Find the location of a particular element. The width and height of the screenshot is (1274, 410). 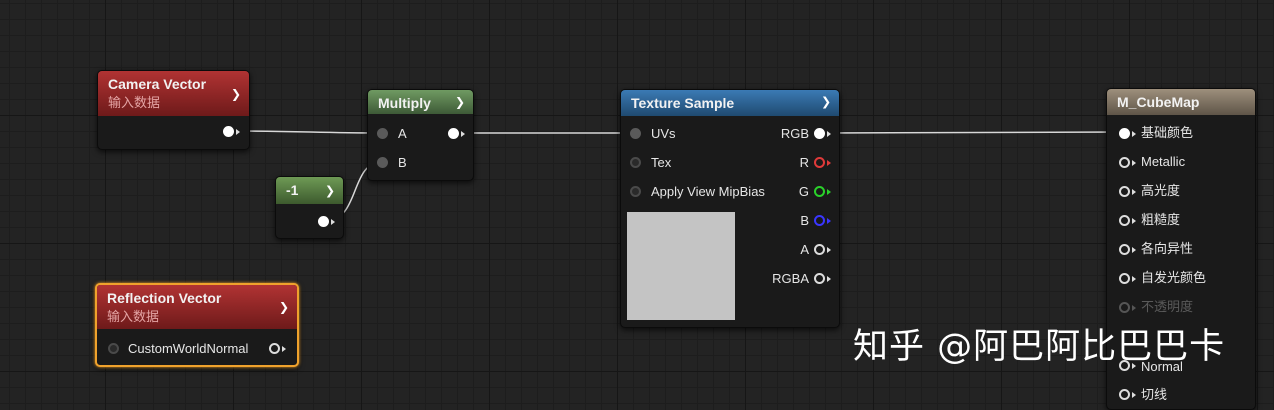

input-pin-apply-view-mip-bias is located at coordinates (635, 191).